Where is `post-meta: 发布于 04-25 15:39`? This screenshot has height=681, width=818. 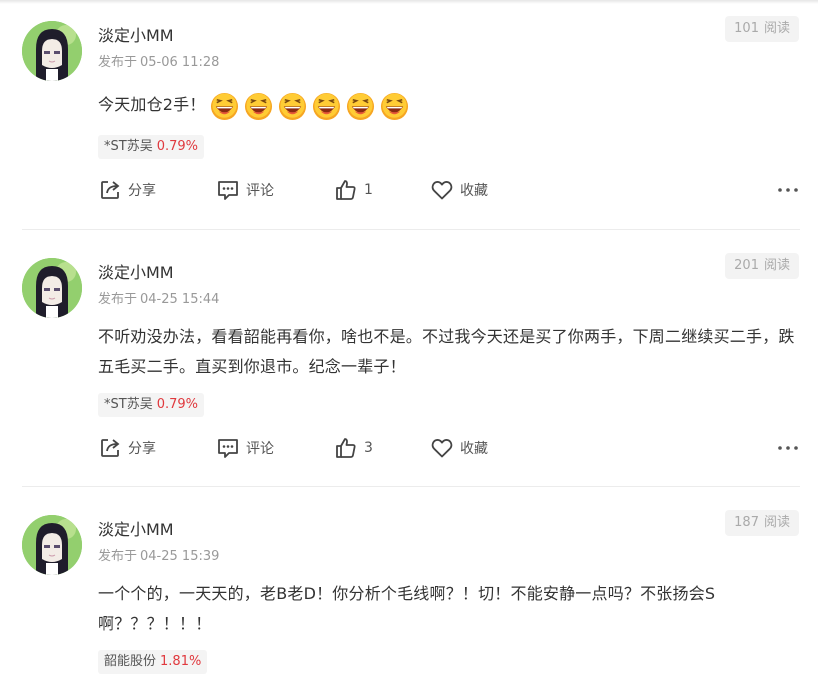
post-meta: 发布于 04-25 15:39 is located at coordinates (160, 554).